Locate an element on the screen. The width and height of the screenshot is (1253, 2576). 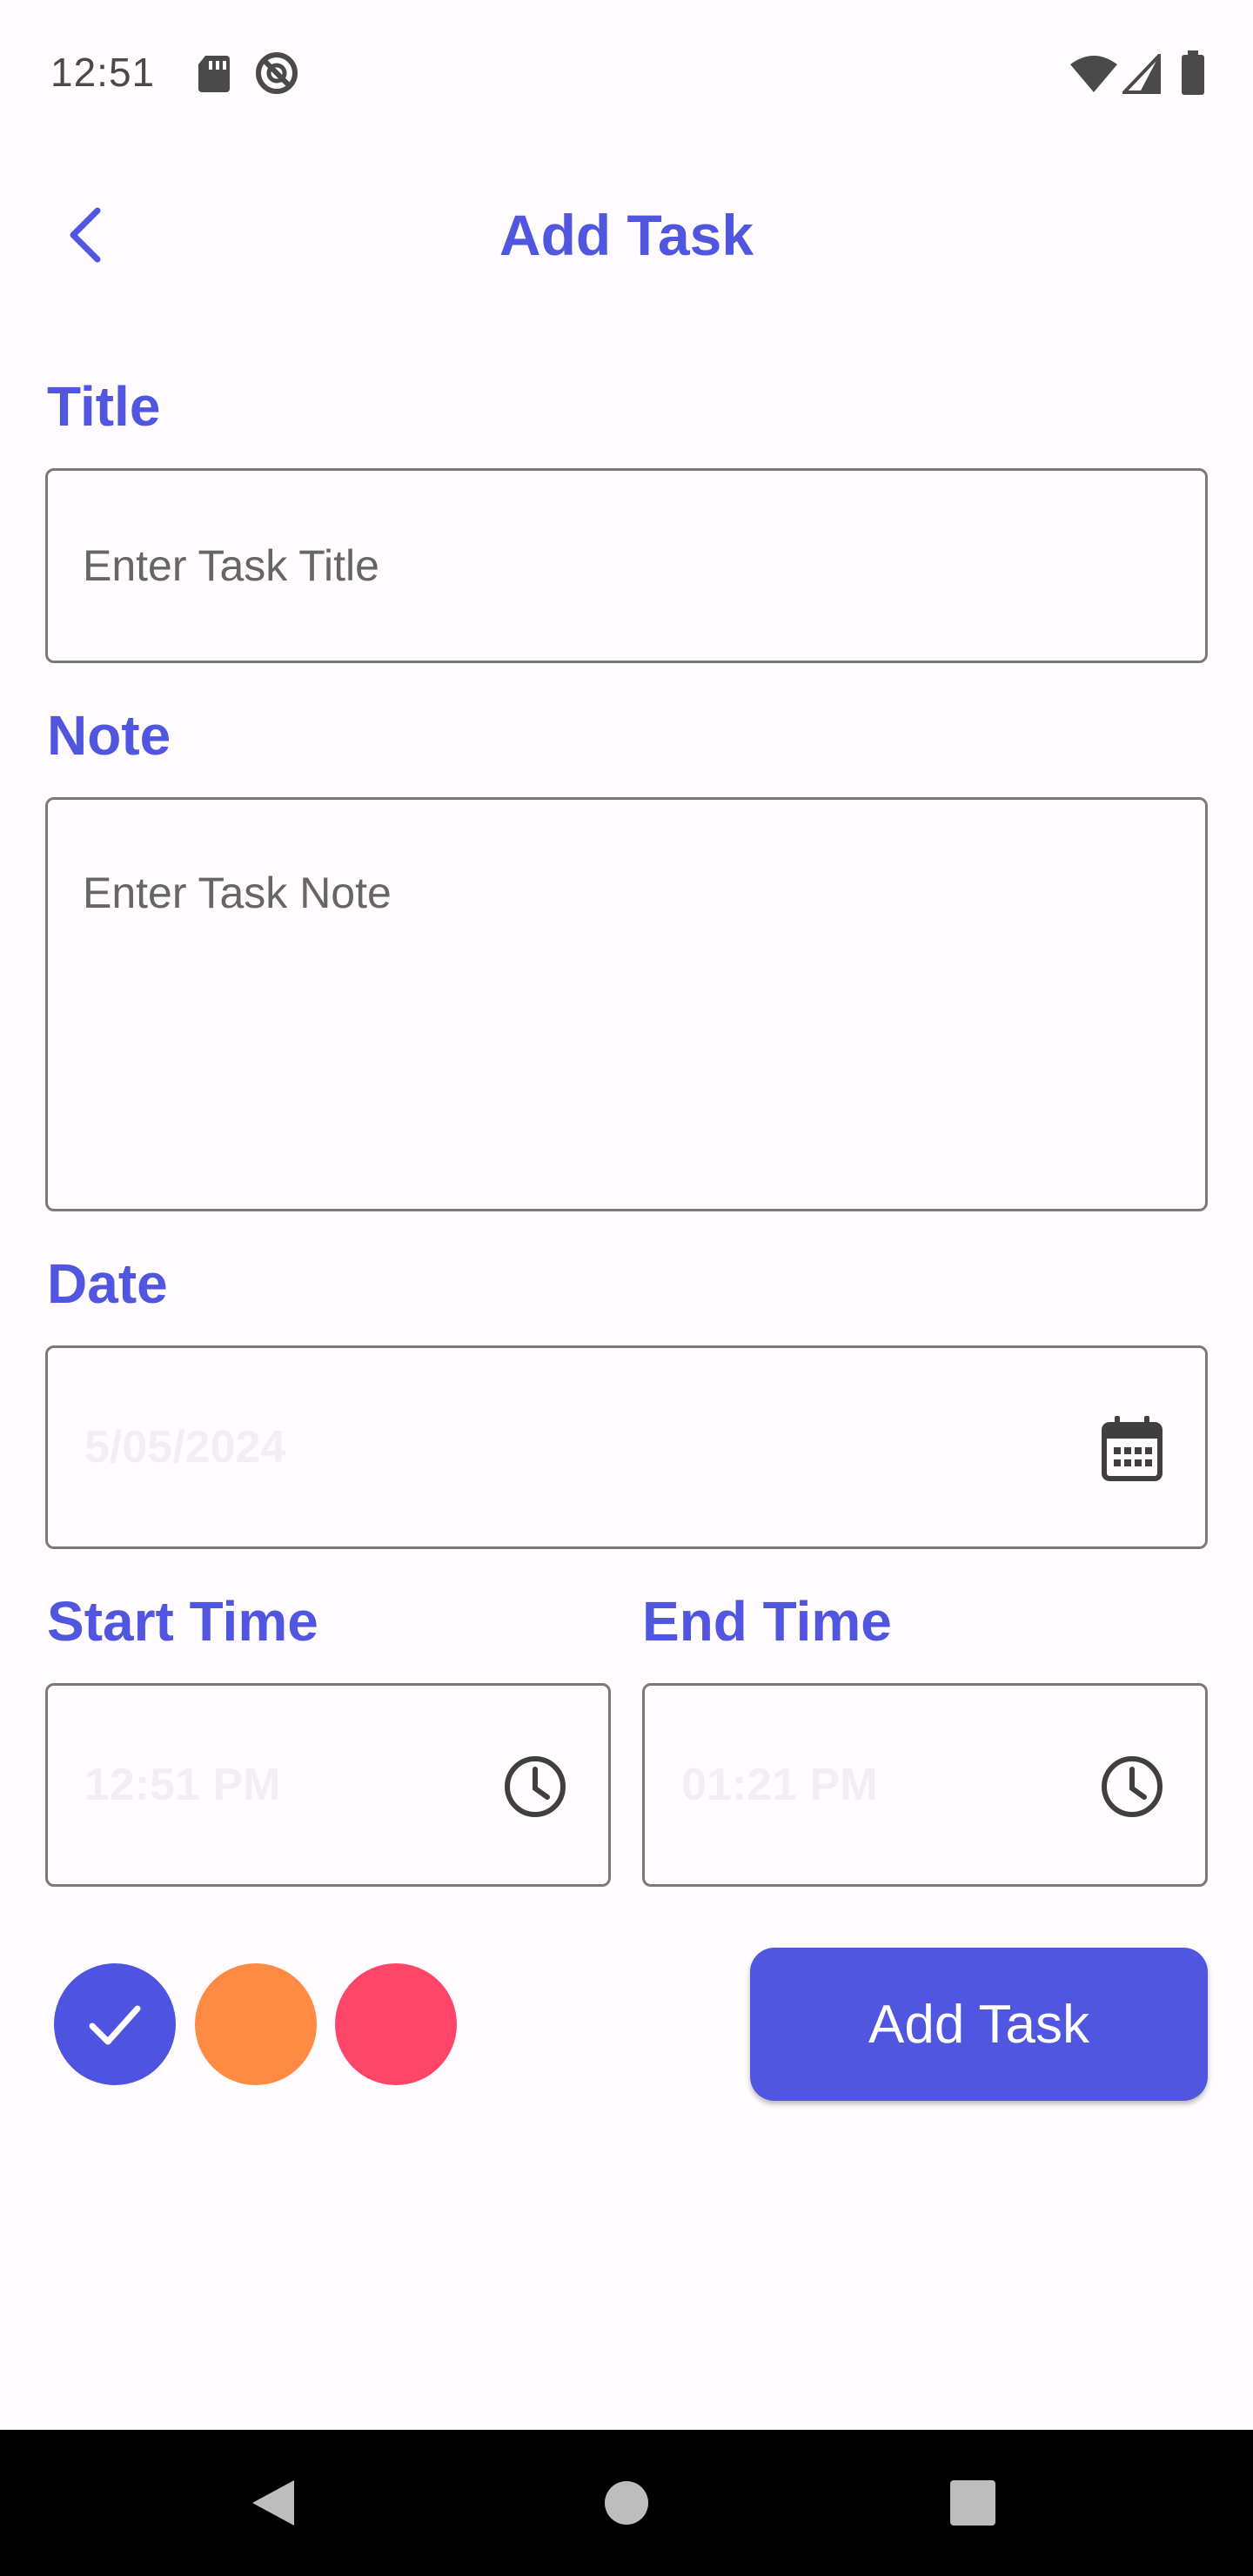
page-title: Add Task is located at coordinates (626, 235).